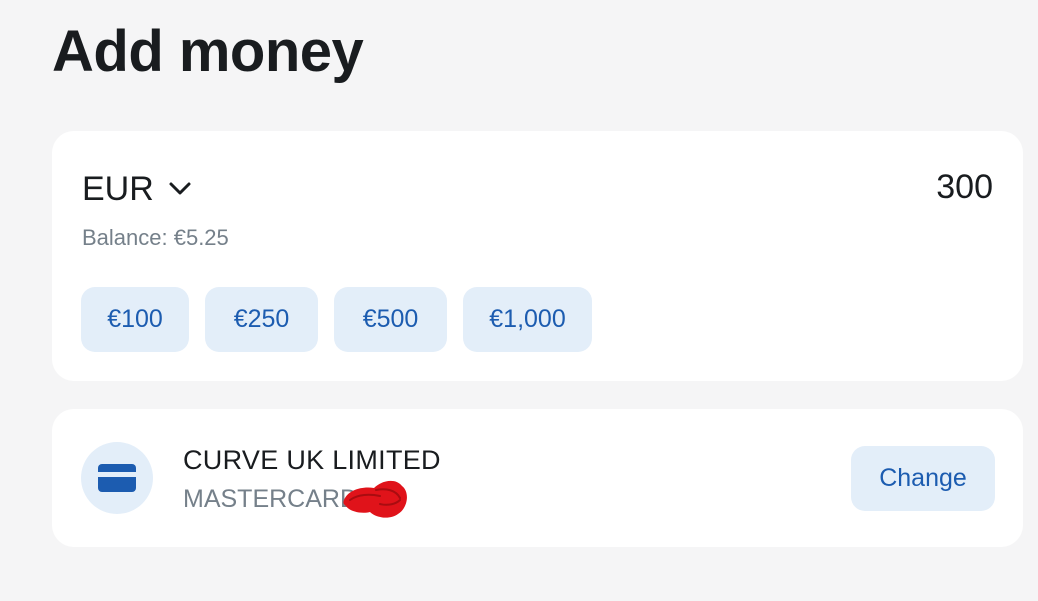  Describe the element at coordinates (312, 460) in the screenshot. I see `payment-method-name: CURVE UK LIMITED` at that location.